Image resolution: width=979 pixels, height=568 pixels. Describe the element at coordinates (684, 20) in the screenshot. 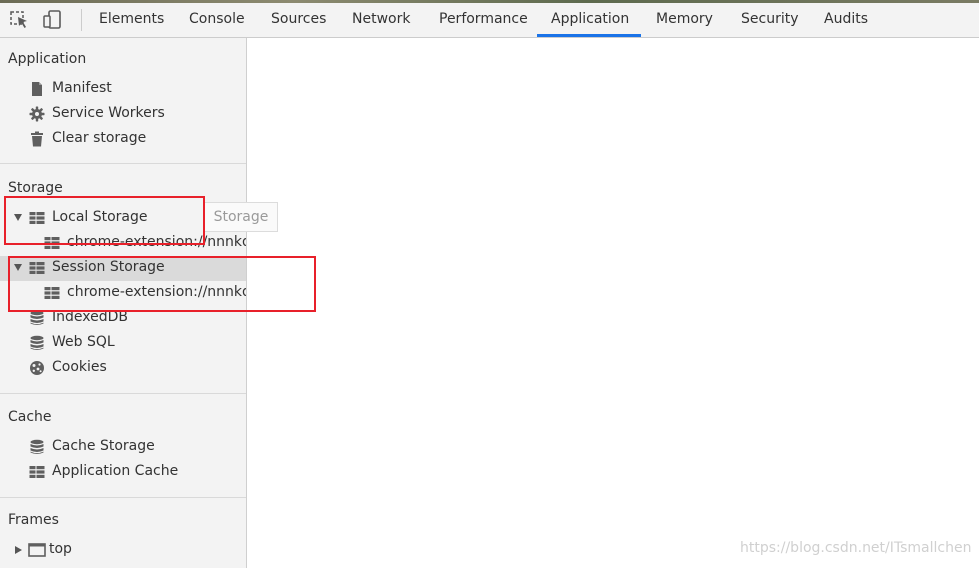

I see `tab-memory: Memory` at that location.